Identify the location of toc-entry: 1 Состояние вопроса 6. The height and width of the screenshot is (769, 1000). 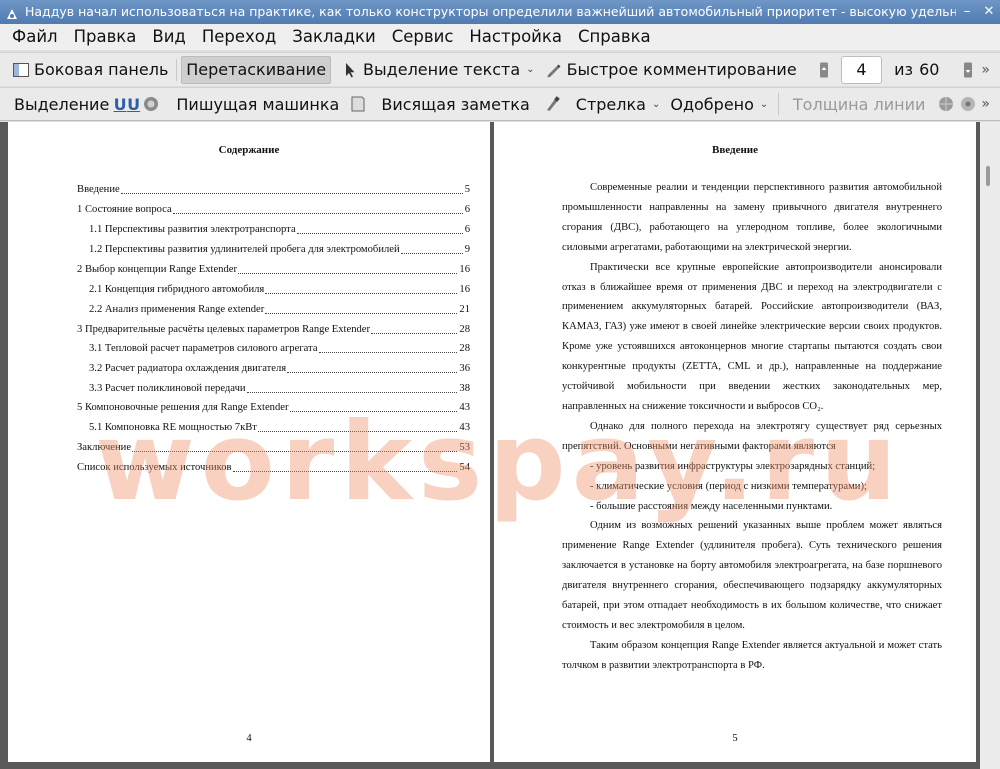
(273, 210).